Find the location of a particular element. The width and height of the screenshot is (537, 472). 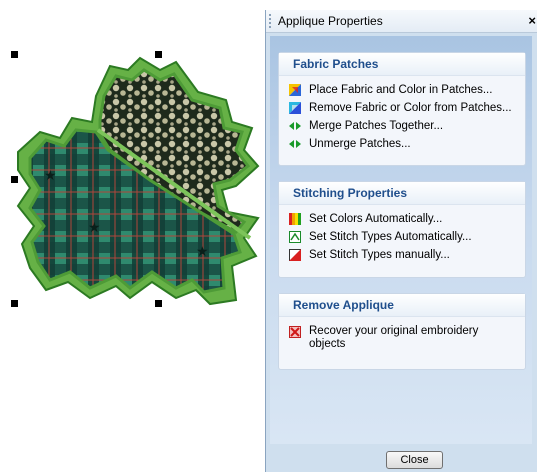

item-label: Recover your original embroidery is located at coordinates (394, 331).